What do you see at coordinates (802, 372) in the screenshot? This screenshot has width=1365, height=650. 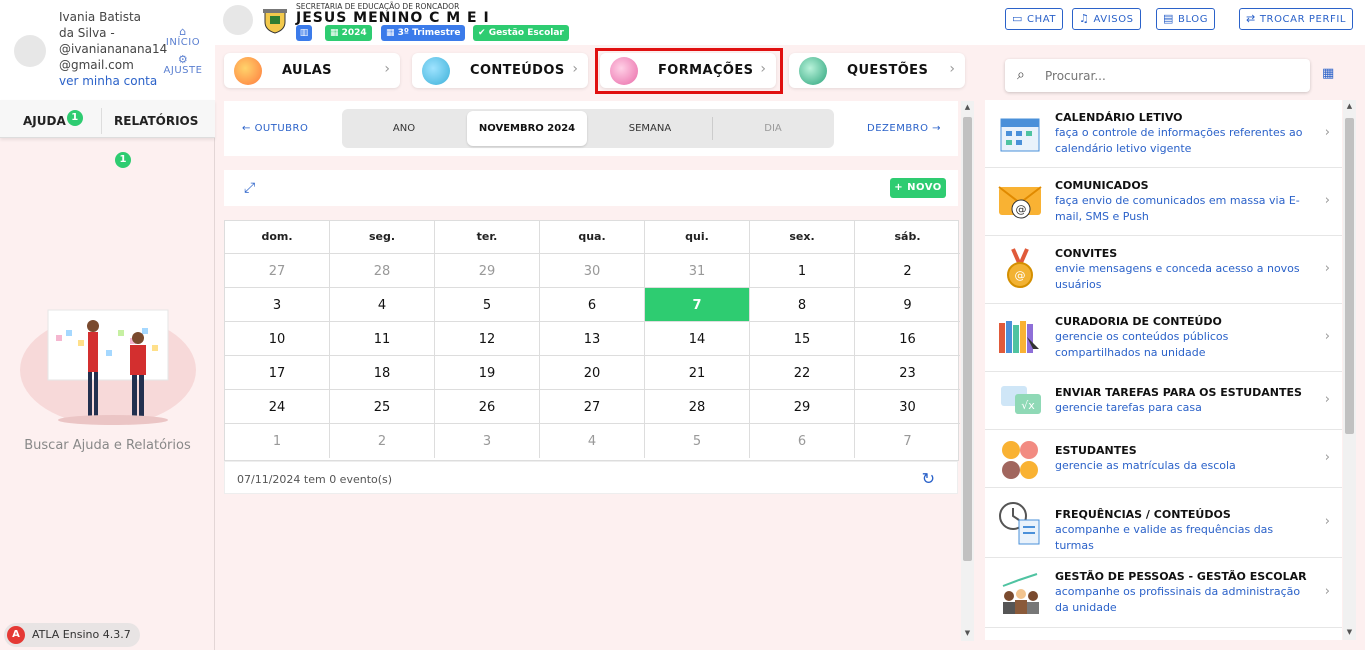 I see `calendar-day: 22` at bounding box center [802, 372].